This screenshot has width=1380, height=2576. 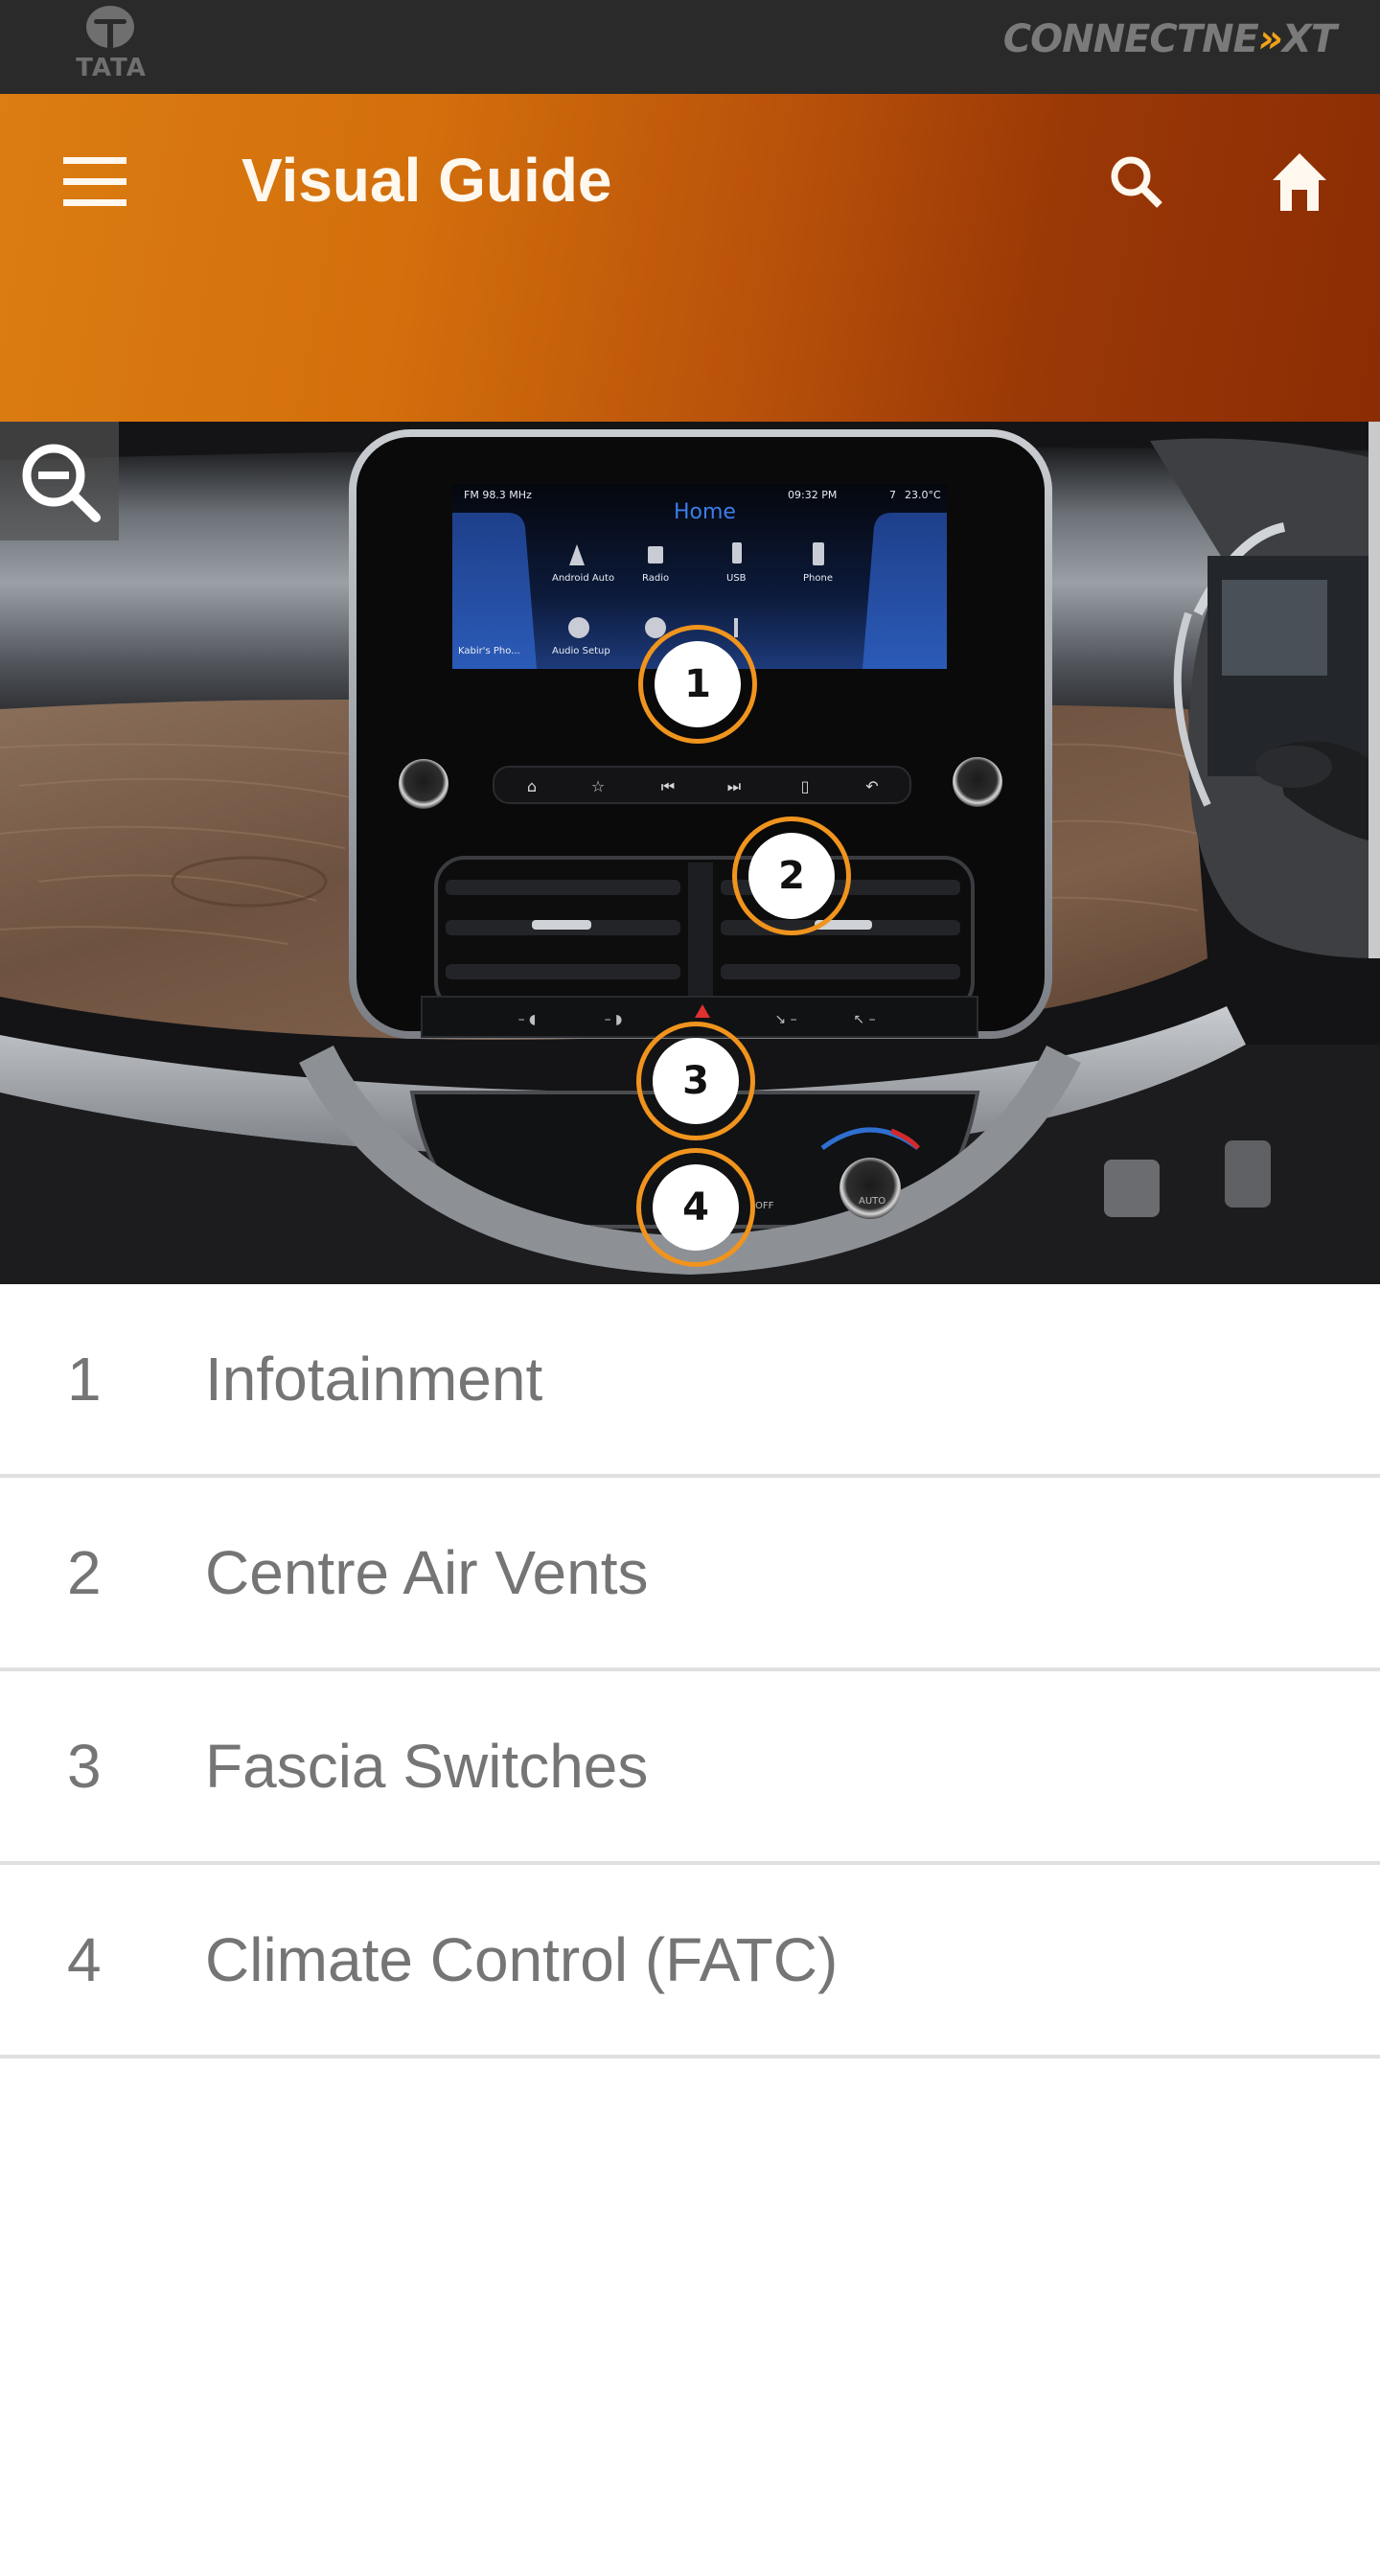 I want to click on hotspot-infotainment: 1, so click(x=697, y=684).